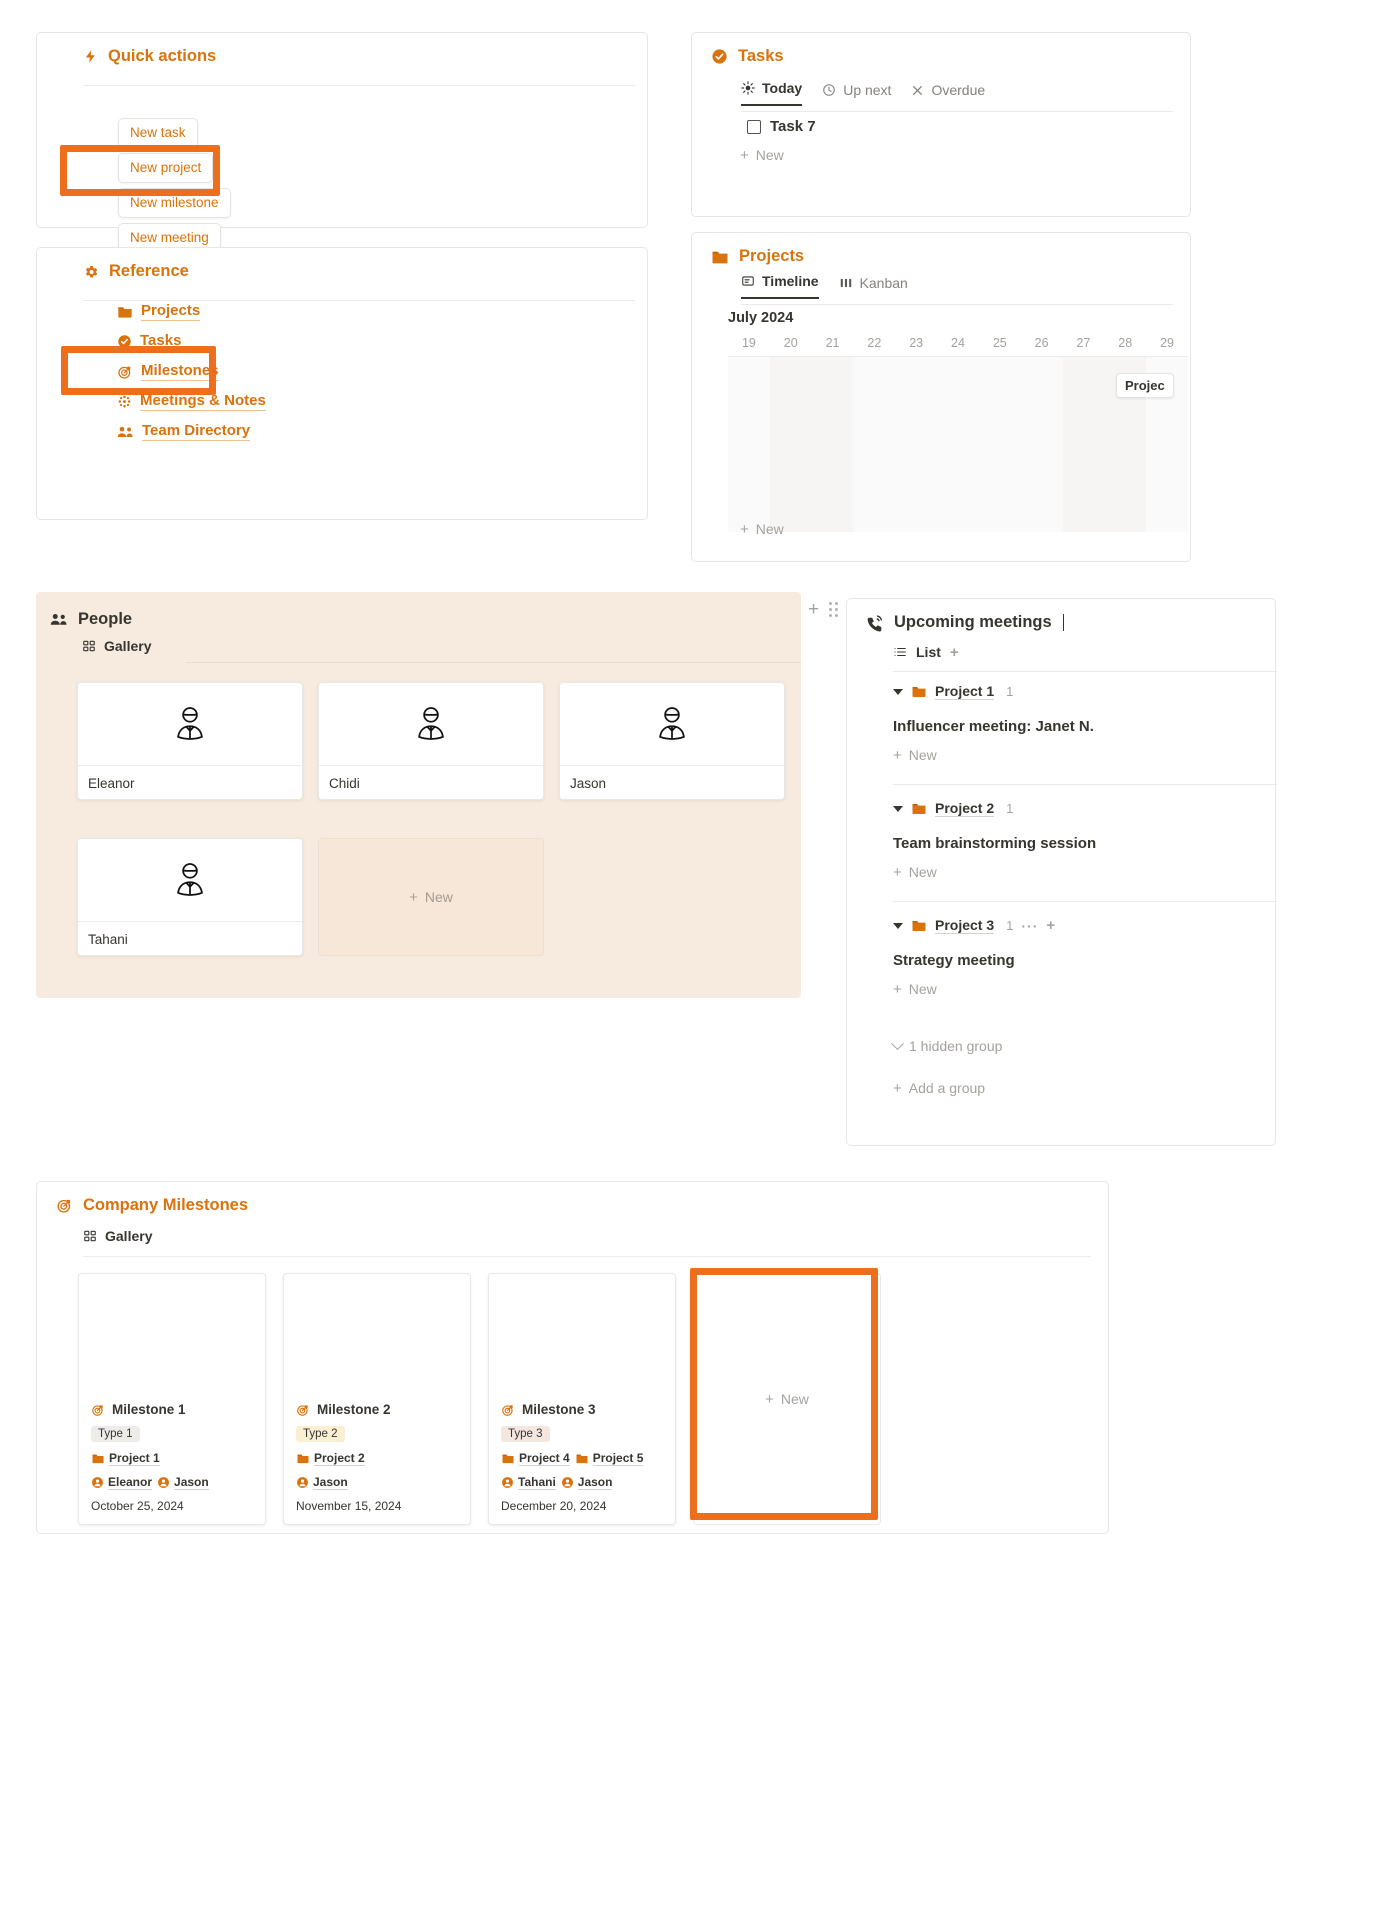 This screenshot has width=1400, height=1922. I want to click on drag-handle-icon, so click(834, 609).